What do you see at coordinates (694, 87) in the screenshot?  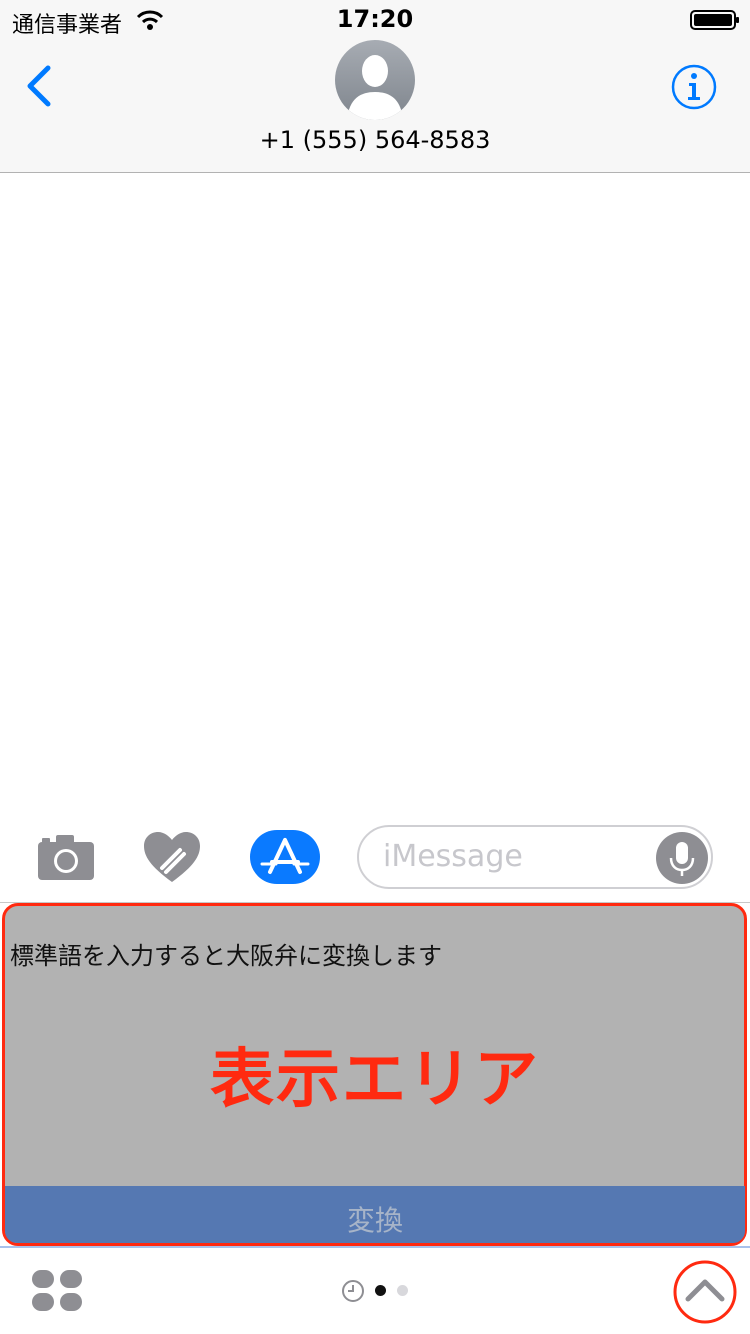 I see `info-icon` at bounding box center [694, 87].